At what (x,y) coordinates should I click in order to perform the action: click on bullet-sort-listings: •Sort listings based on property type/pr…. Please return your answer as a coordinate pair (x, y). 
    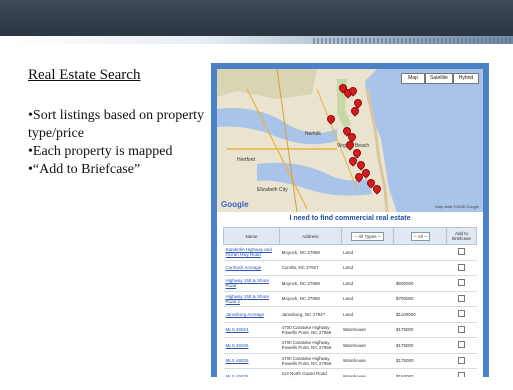
    Looking at the image, I should click on (116, 124).